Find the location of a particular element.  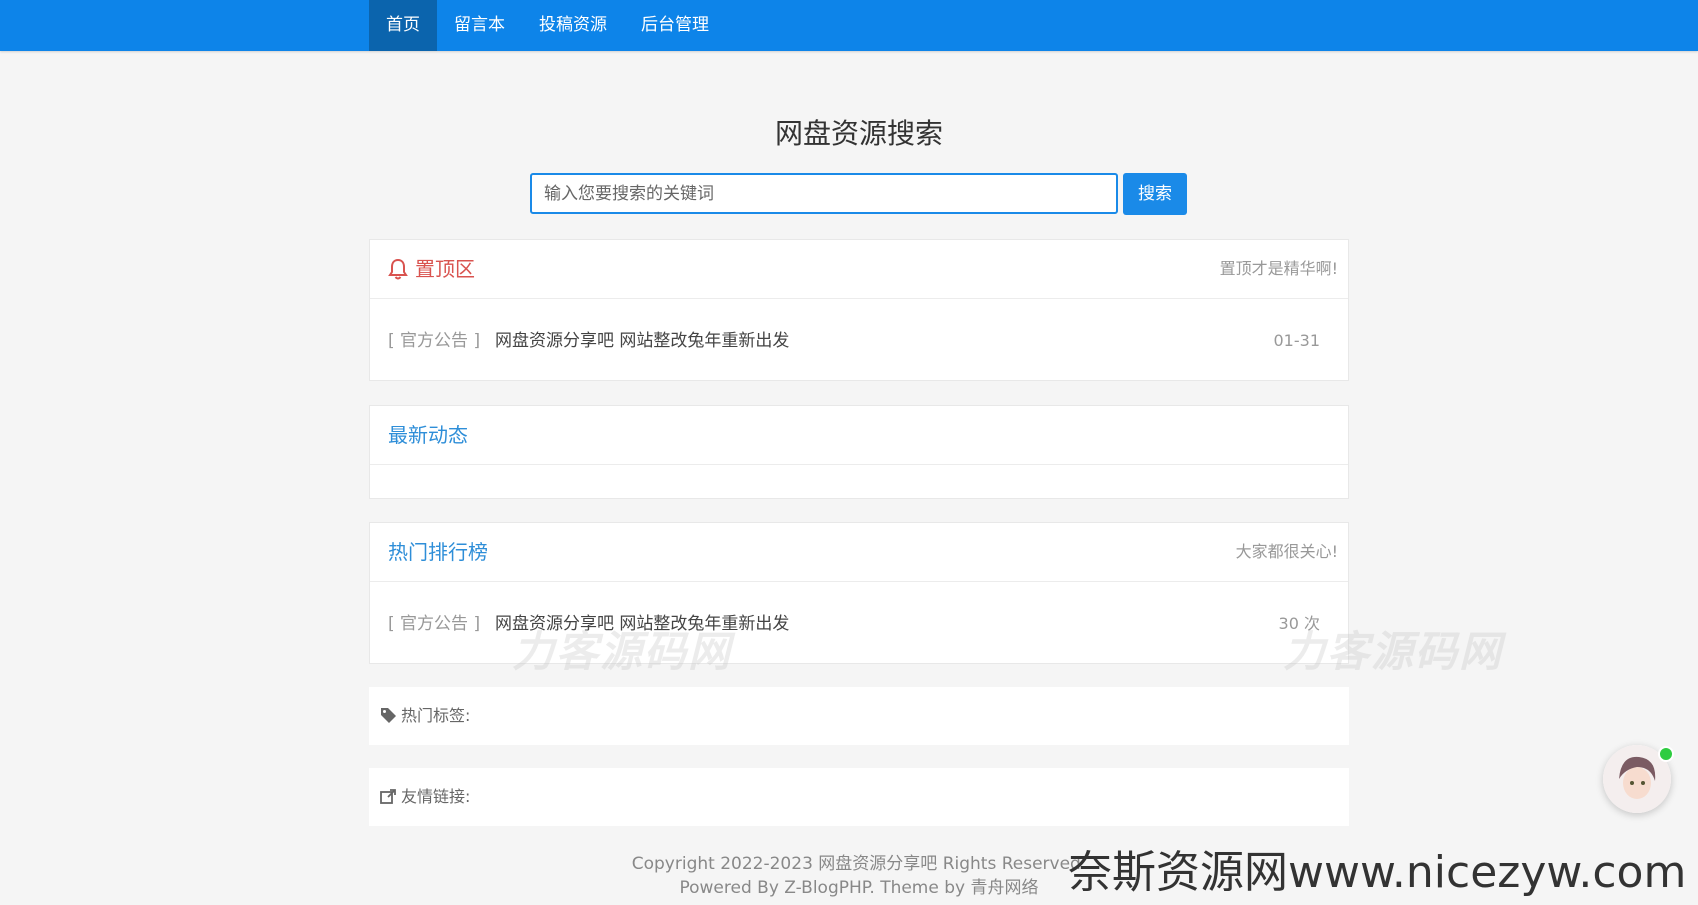

search-title: 网盘资源搜索 is located at coordinates (858, 133).